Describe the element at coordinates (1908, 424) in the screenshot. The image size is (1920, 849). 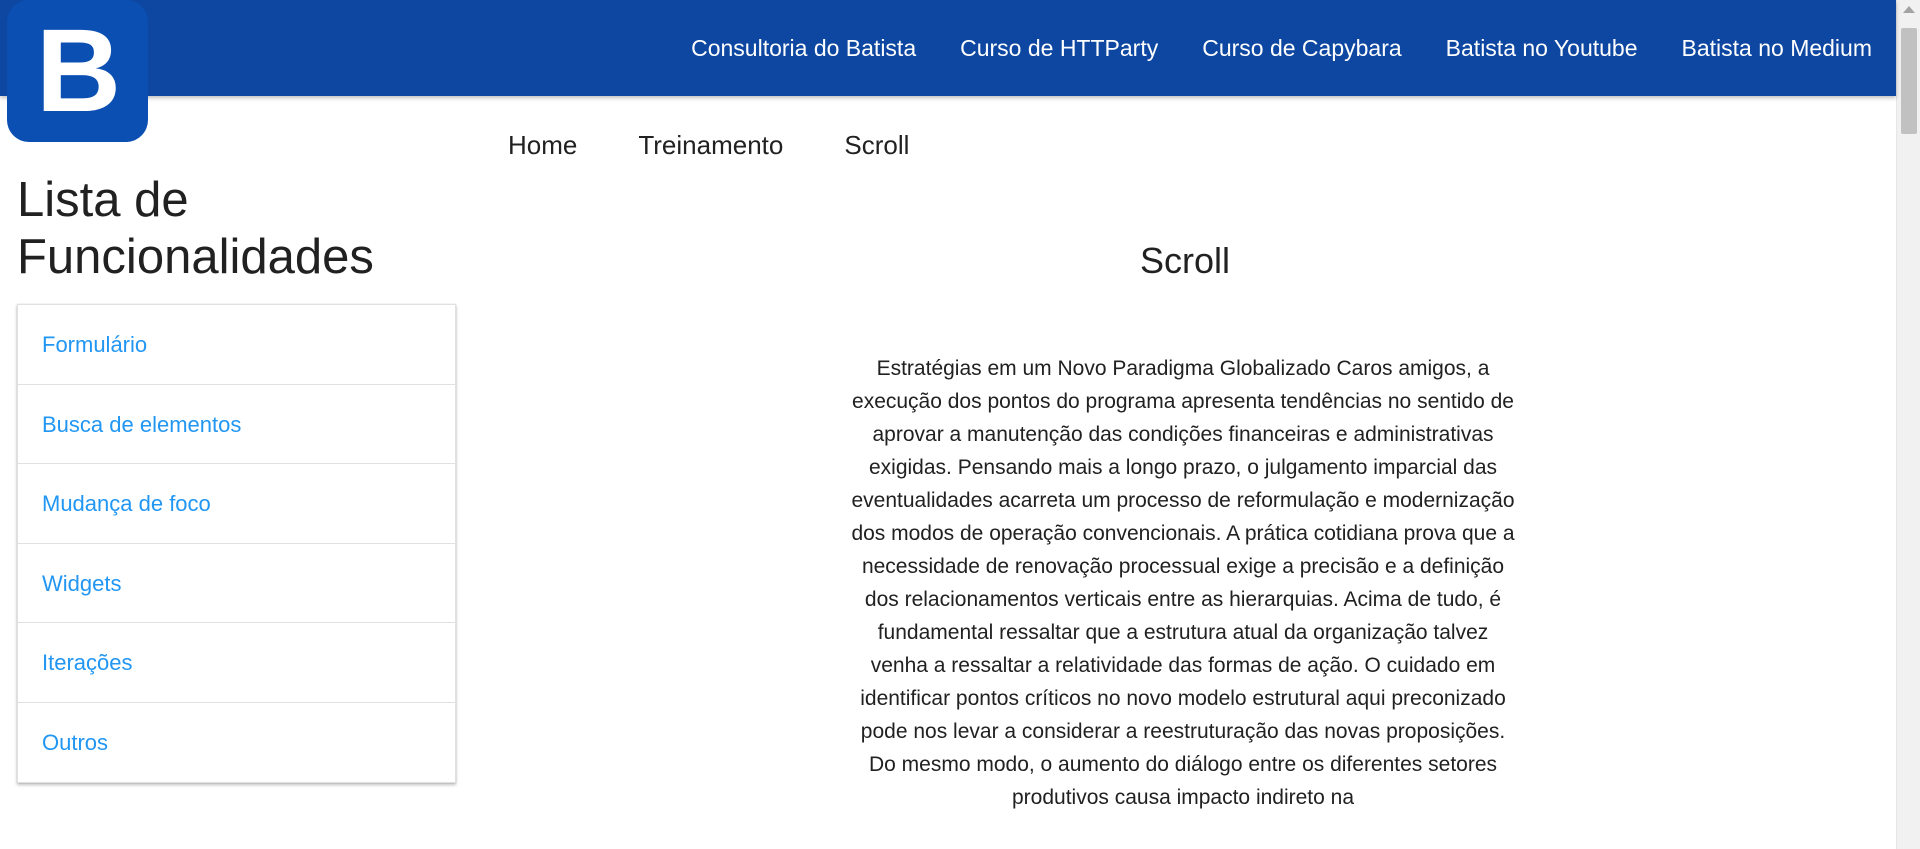
I see `page-scrollbar` at that location.